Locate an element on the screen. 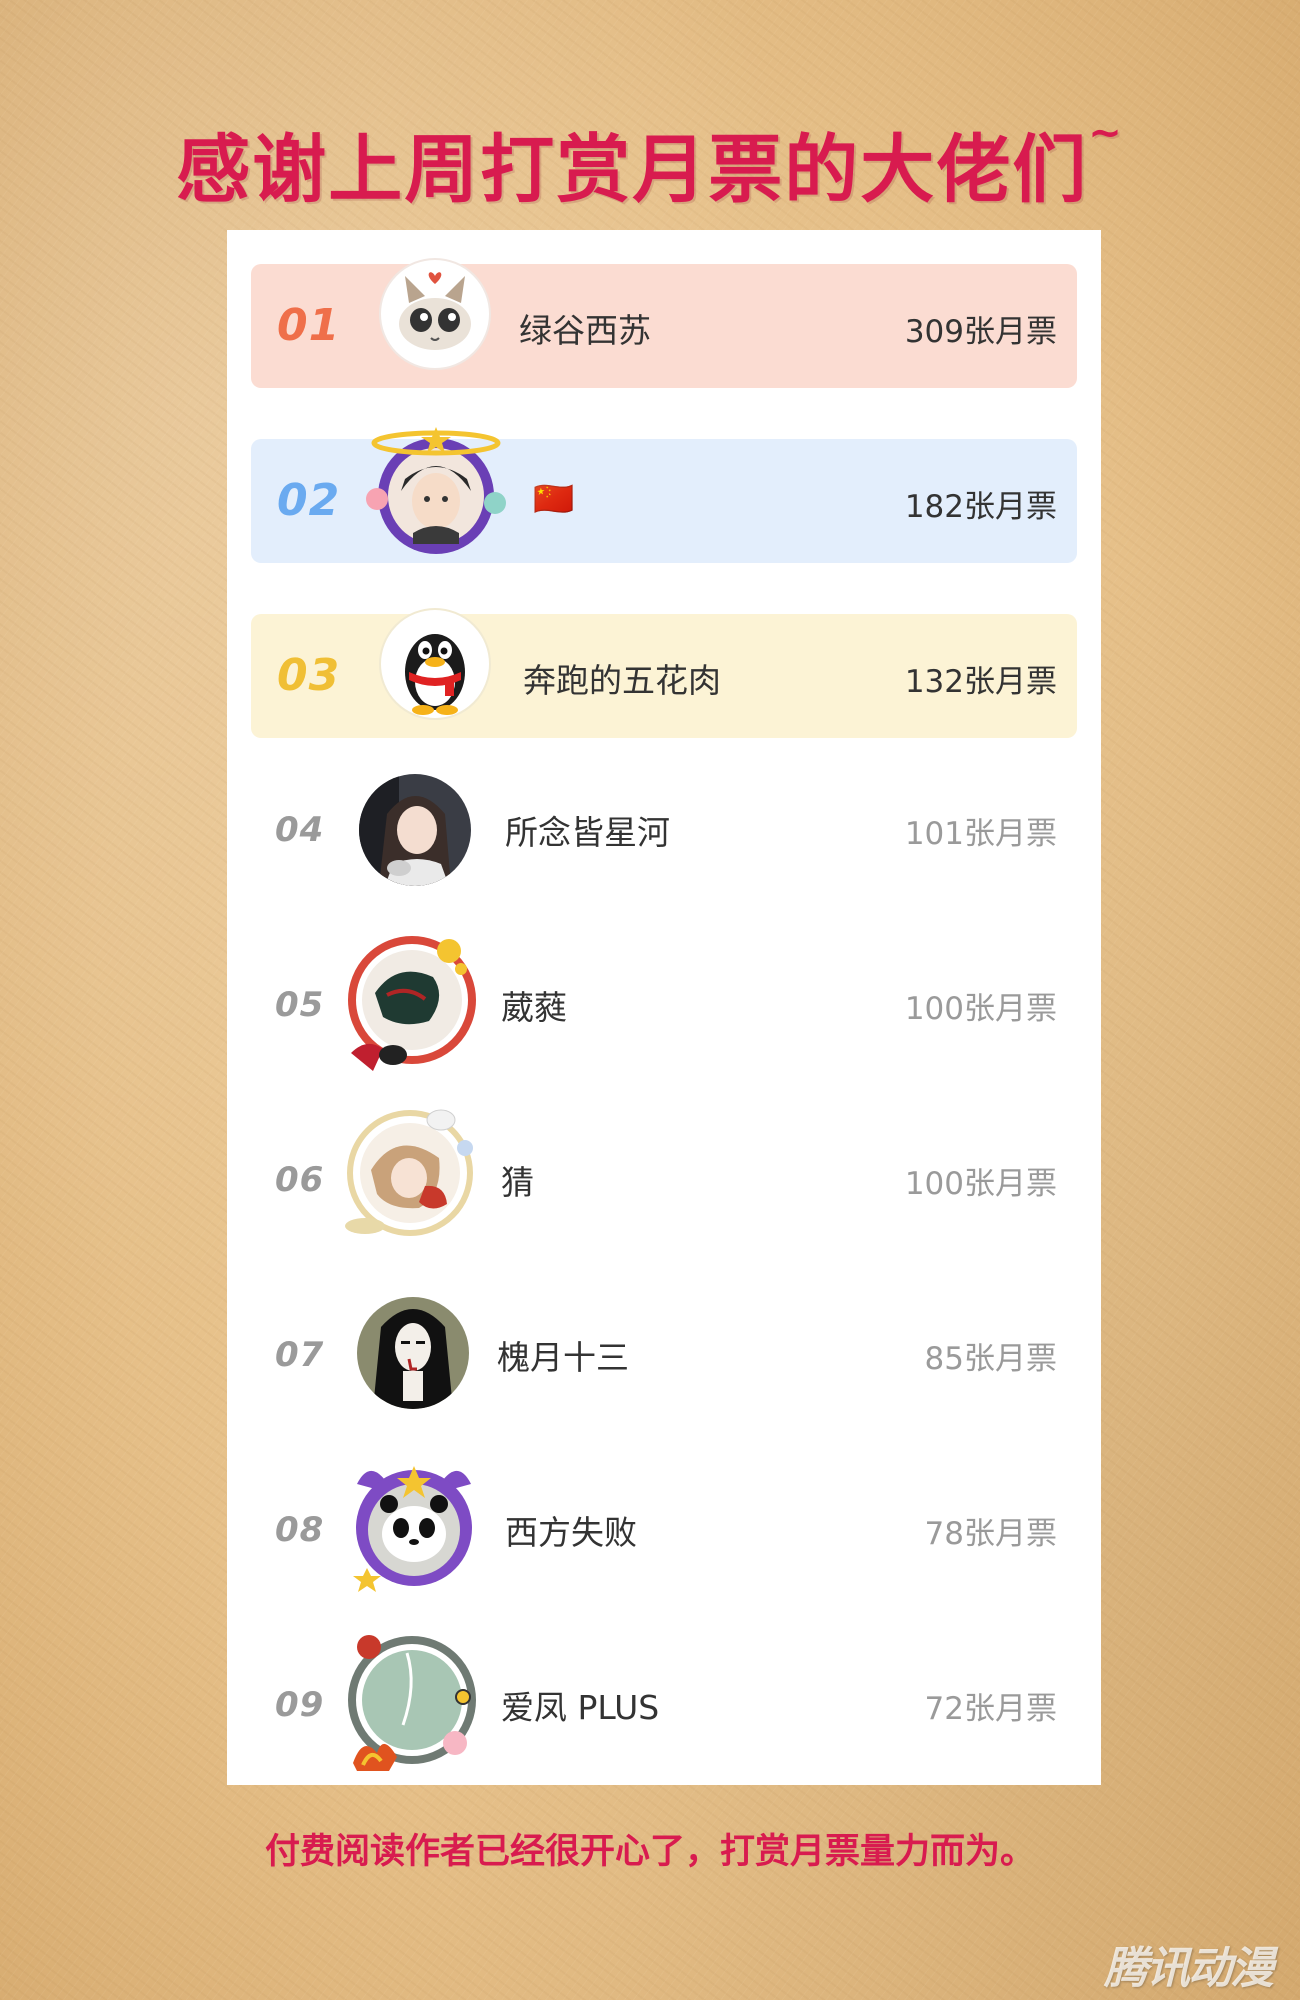 Image resolution: width=1300 pixels, height=2000 pixels. panda-avatar-icon is located at coordinates (414, 1525).